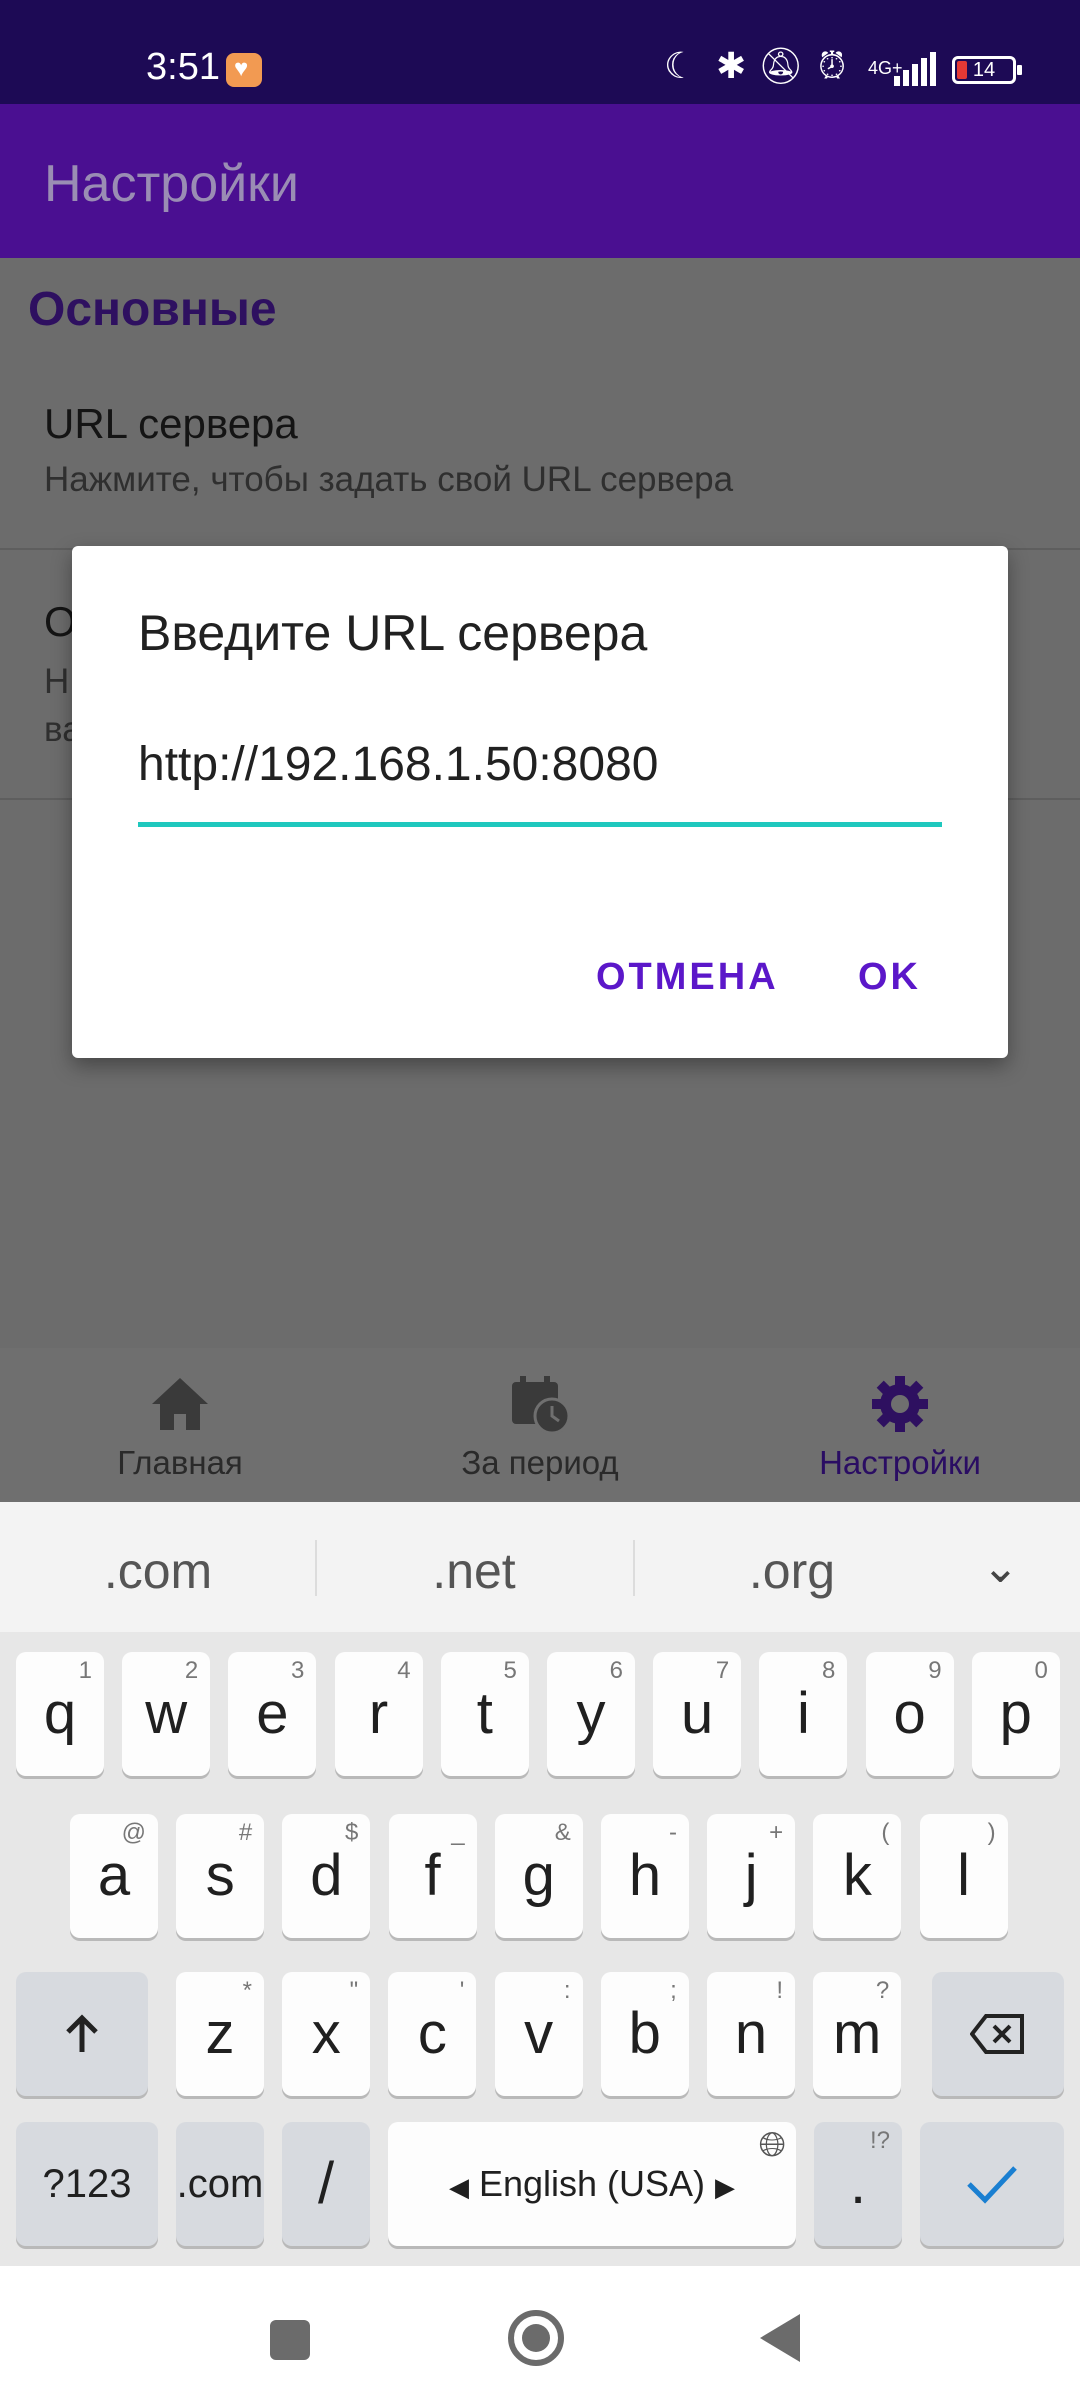  I want to click on pref-title: URL сервера, so click(171, 423).